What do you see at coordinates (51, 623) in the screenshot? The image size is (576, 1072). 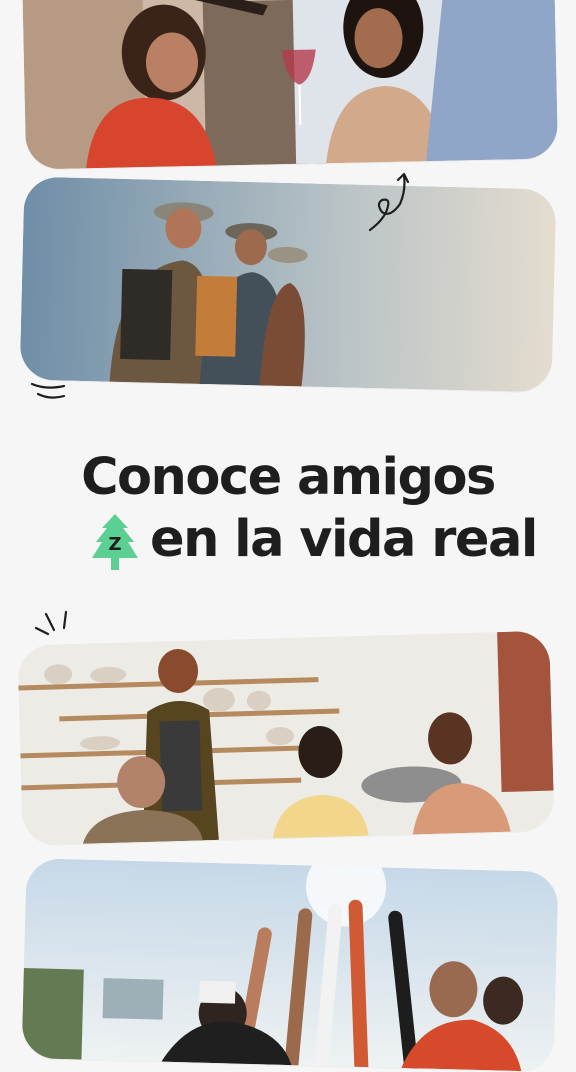 I see `sparkle-lines-doodle` at bounding box center [51, 623].